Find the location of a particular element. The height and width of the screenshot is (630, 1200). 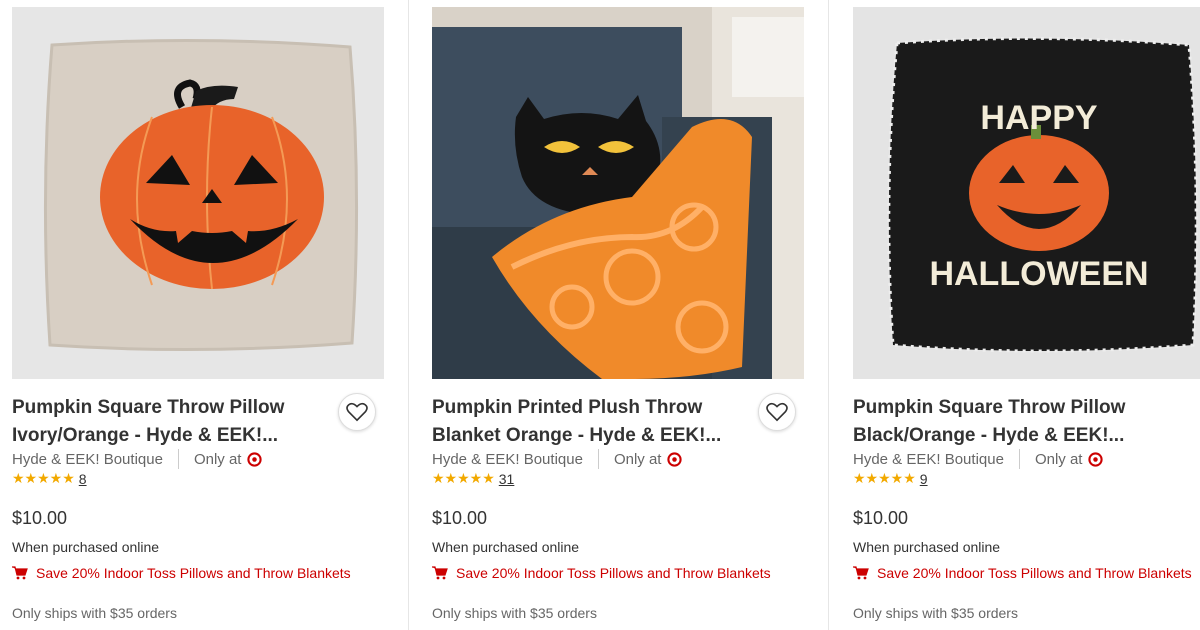

rating: ★★★★★ 31 is located at coordinates (473, 478).